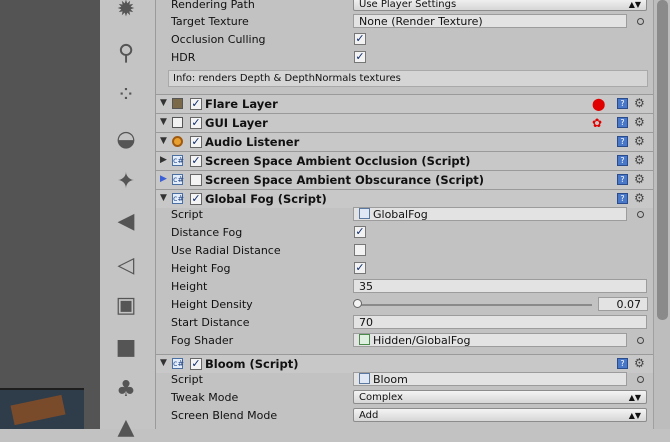 The height and width of the screenshot is (442, 670). I want to click on arrow-icon: ▲, so click(126, 427).